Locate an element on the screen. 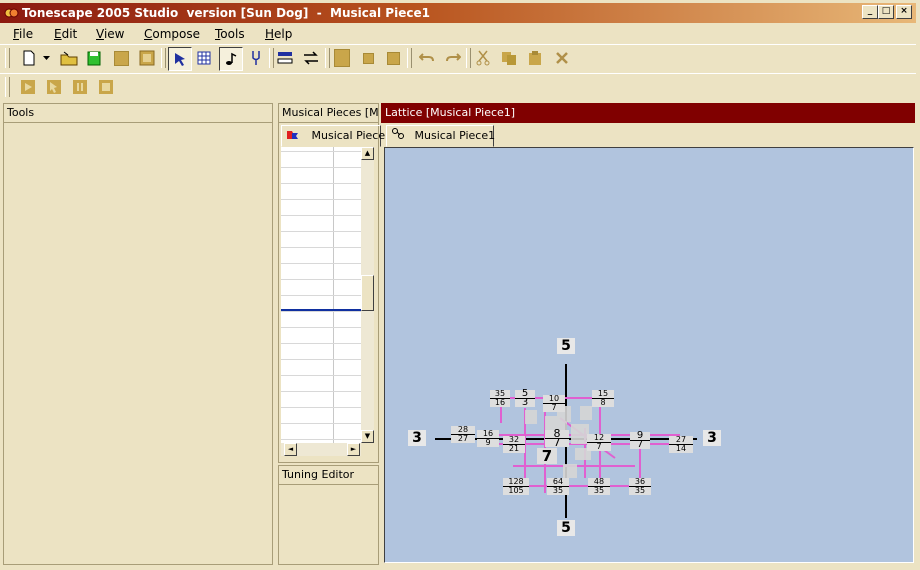  menu-file: File is located at coordinates (23, 34).